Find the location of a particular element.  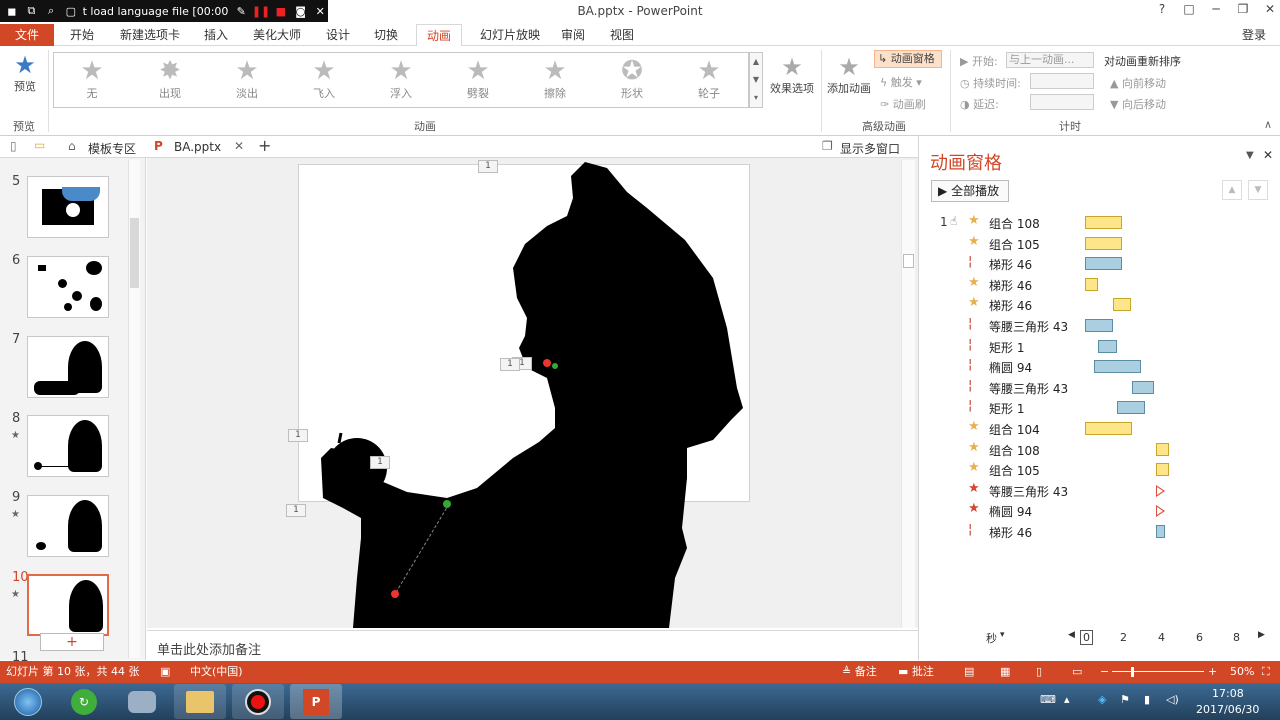

add-tab-icon: + is located at coordinates (264, 145).